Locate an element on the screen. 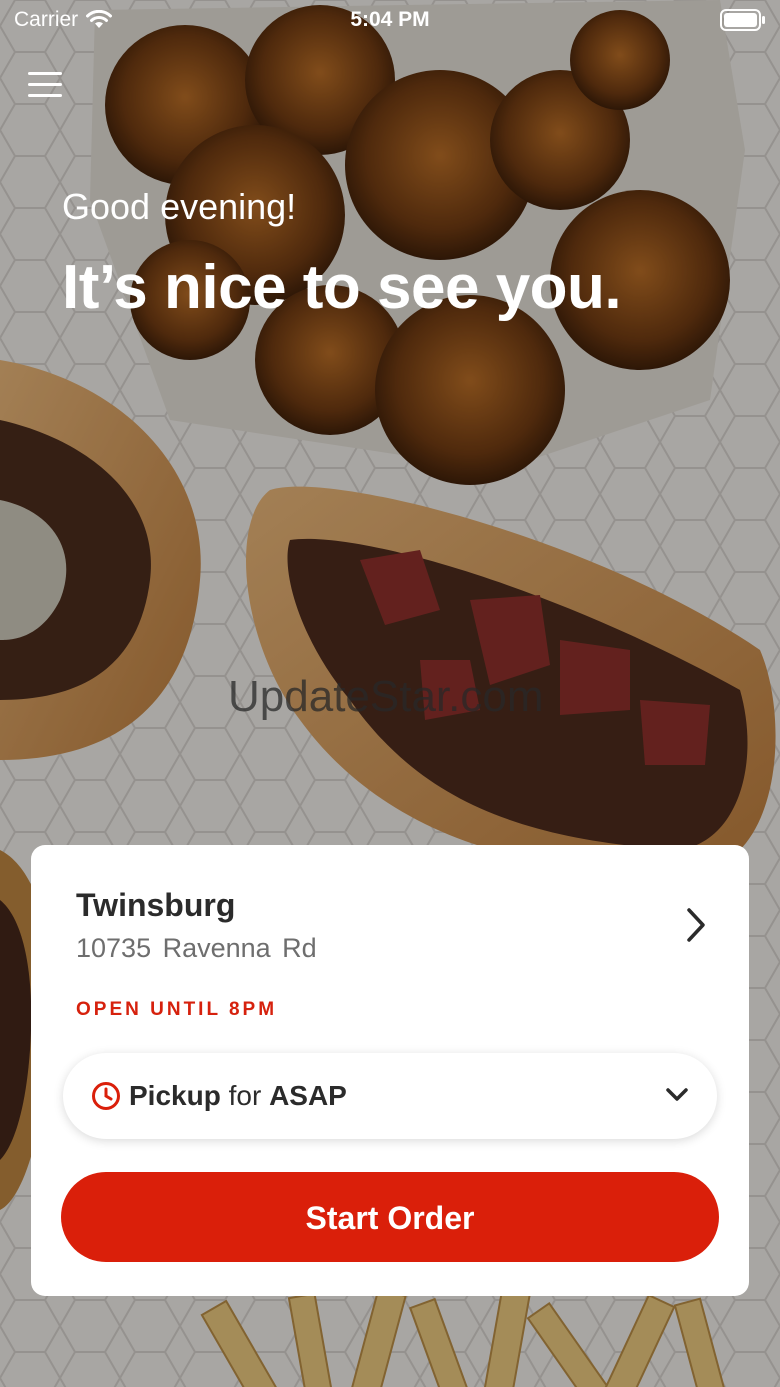 This screenshot has height=1387, width=780. order-mode: Pickup is located at coordinates (175, 1095).